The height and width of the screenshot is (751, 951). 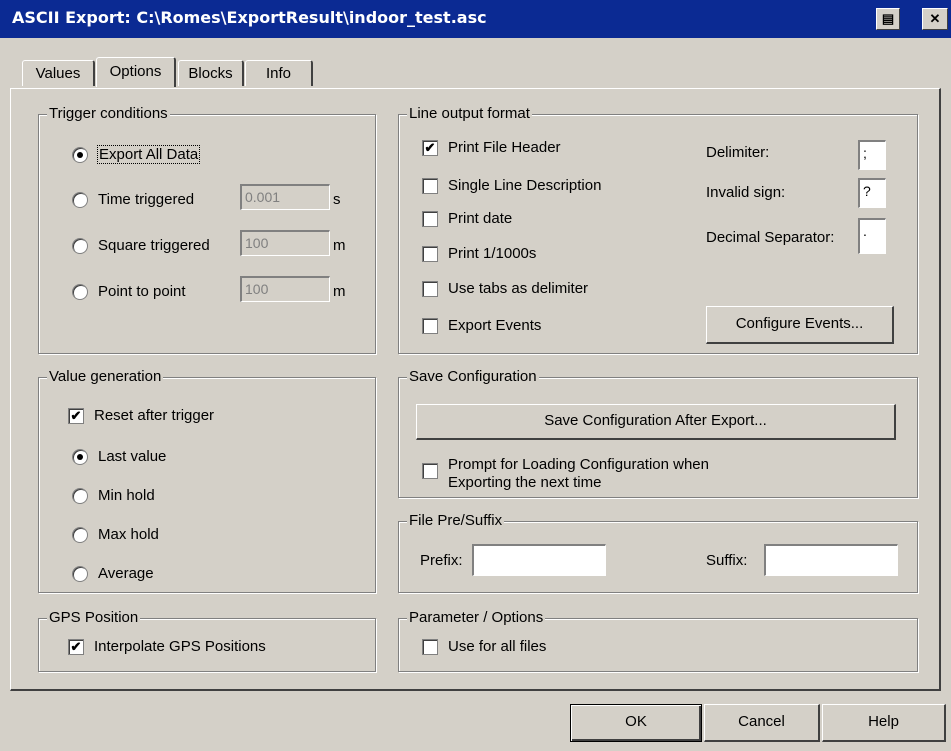 I want to click on radio-label: Point to point, so click(x=142, y=292).